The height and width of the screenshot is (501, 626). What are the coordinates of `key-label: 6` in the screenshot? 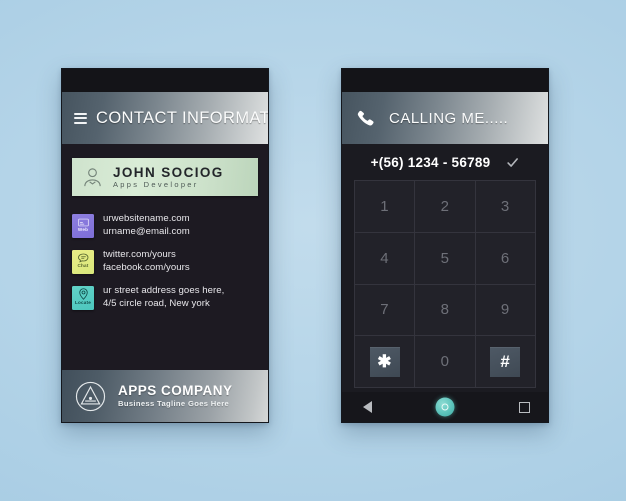 It's located at (505, 258).